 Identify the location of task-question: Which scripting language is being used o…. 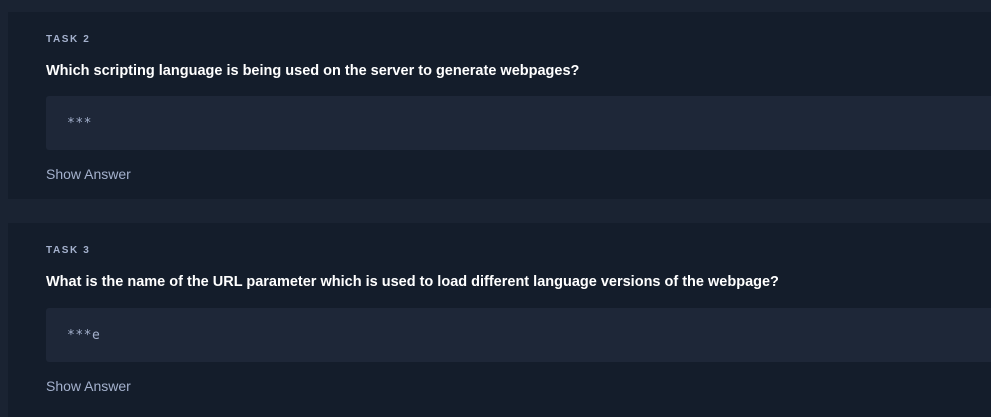
(313, 71).